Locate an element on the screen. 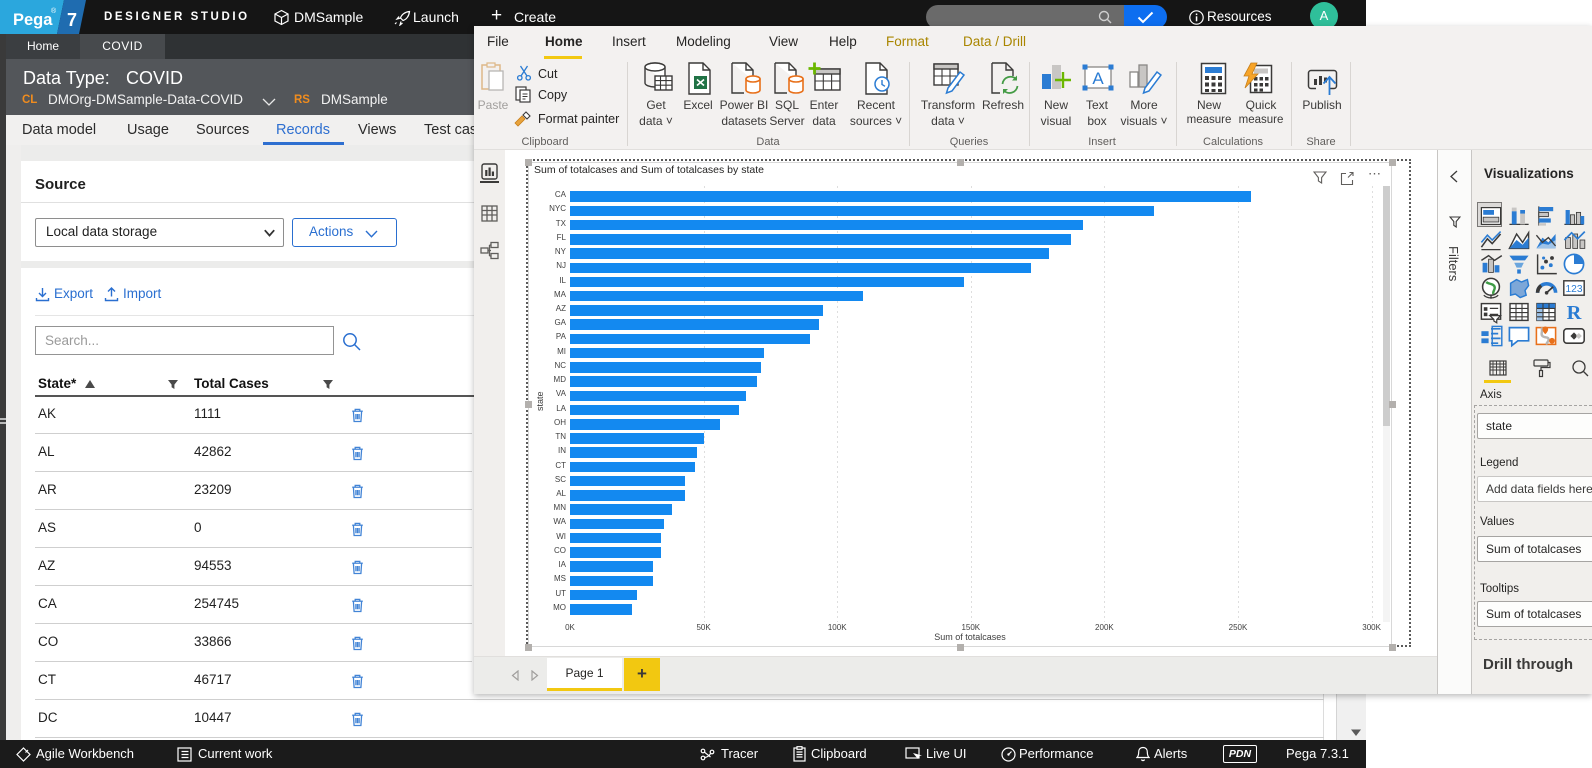 The image size is (1592, 768). svg-text: Pega is located at coordinates (33, 20).